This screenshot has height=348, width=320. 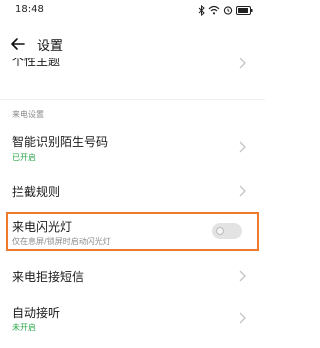 What do you see at coordinates (18, 44) in the screenshot?
I see `back-arrow-icon` at bounding box center [18, 44].